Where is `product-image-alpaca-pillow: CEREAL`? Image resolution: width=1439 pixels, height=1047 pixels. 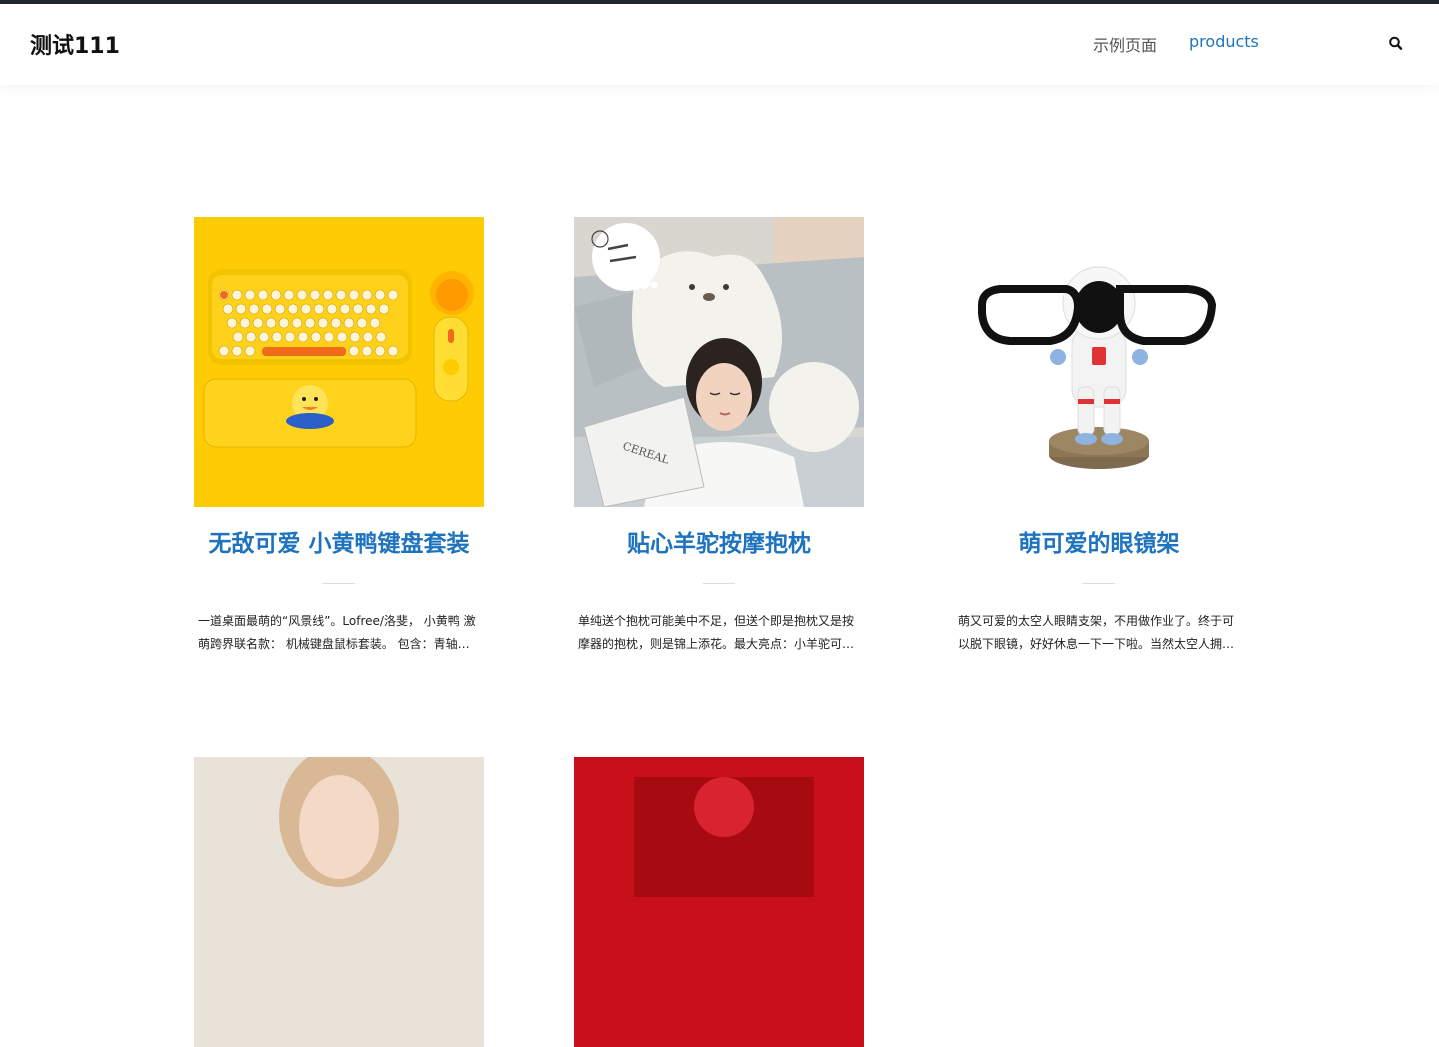 product-image-alpaca-pillow: CEREAL is located at coordinates (719, 362).